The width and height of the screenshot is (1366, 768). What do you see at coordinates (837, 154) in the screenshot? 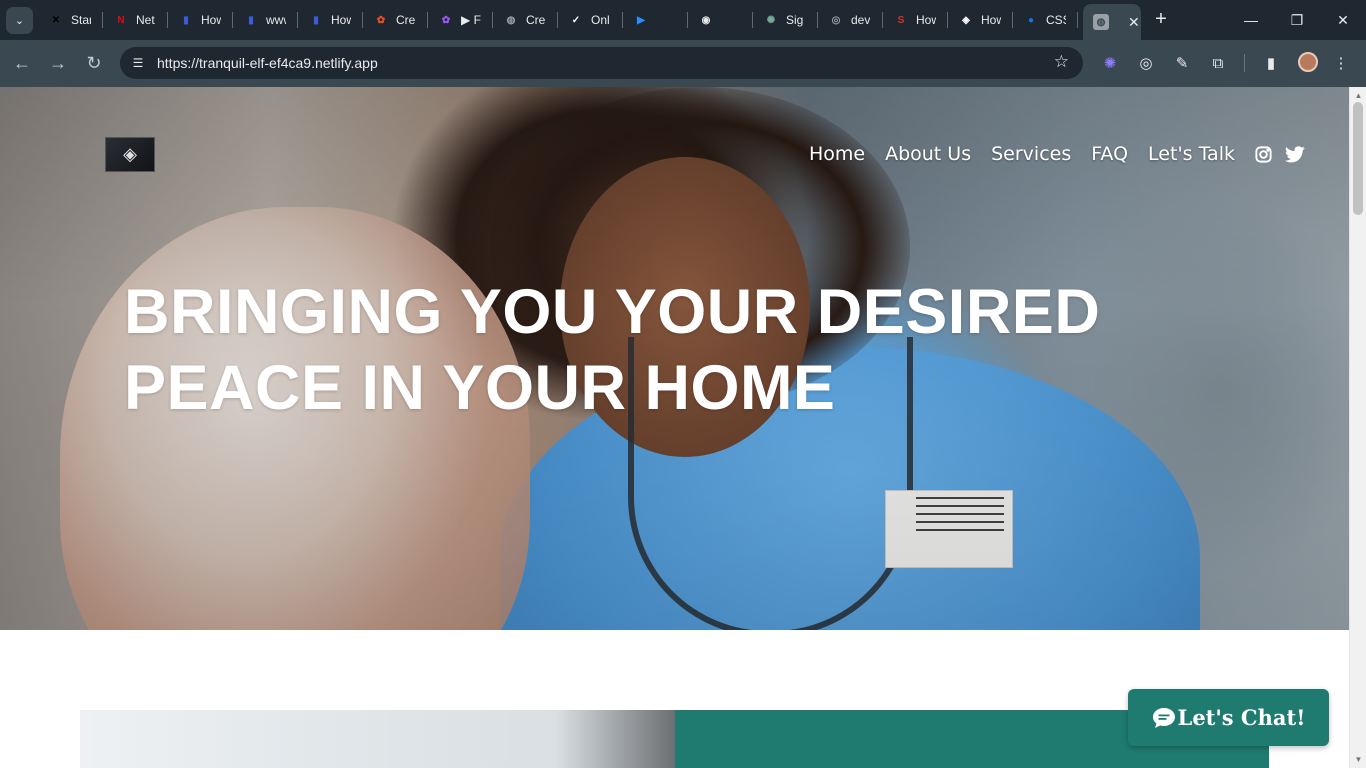
I see `nav-home: Home` at bounding box center [837, 154].